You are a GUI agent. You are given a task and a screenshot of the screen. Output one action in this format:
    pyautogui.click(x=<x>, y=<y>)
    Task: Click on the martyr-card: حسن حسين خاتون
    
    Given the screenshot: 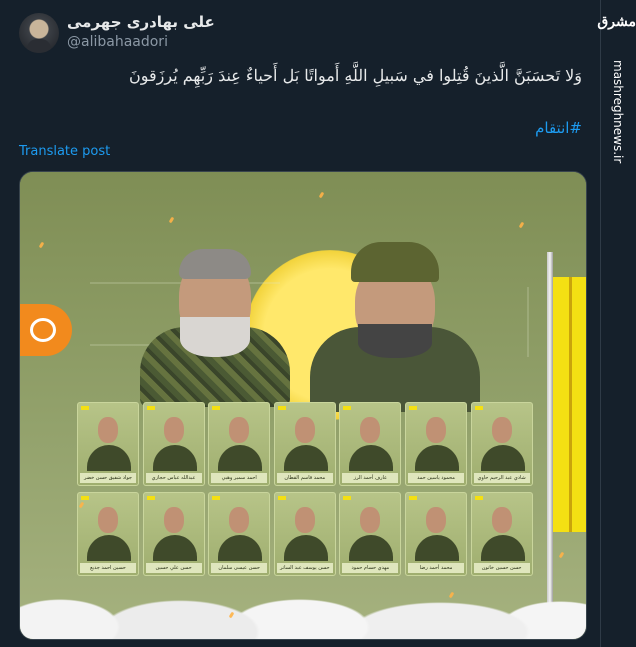 What is the action you would take?
    pyautogui.click(x=501, y=534)
    